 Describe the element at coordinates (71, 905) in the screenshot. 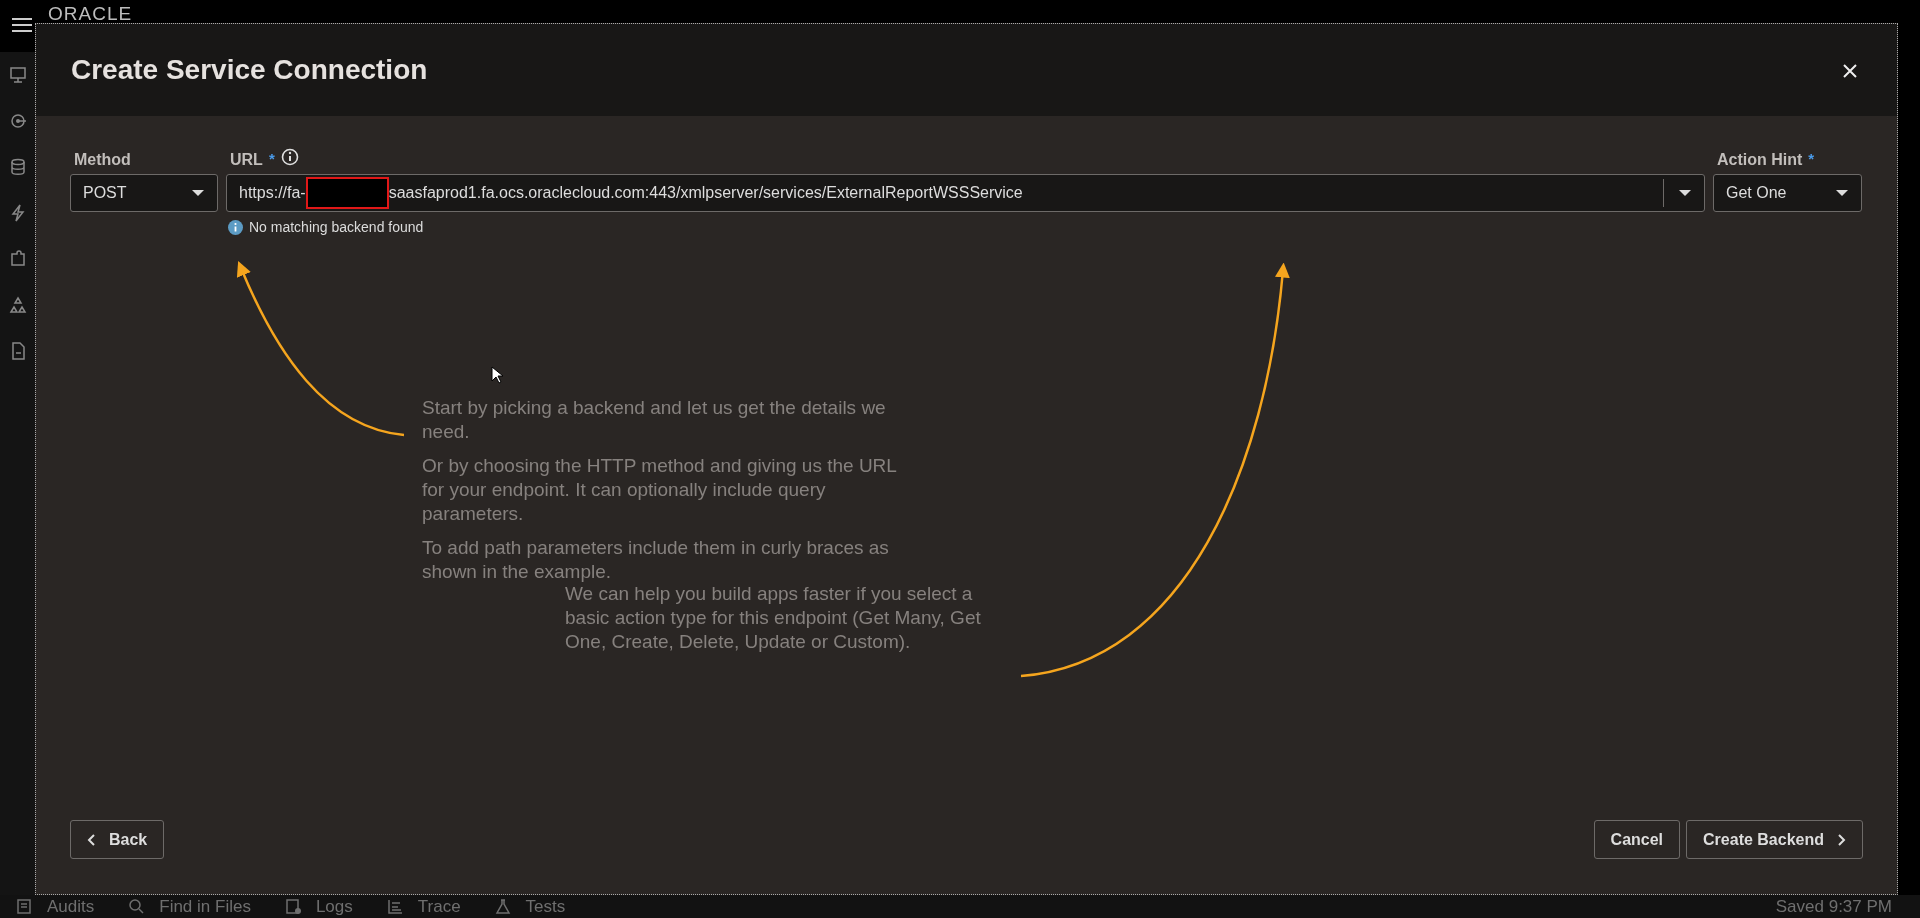

I see `tab-label: Audits` at that location.